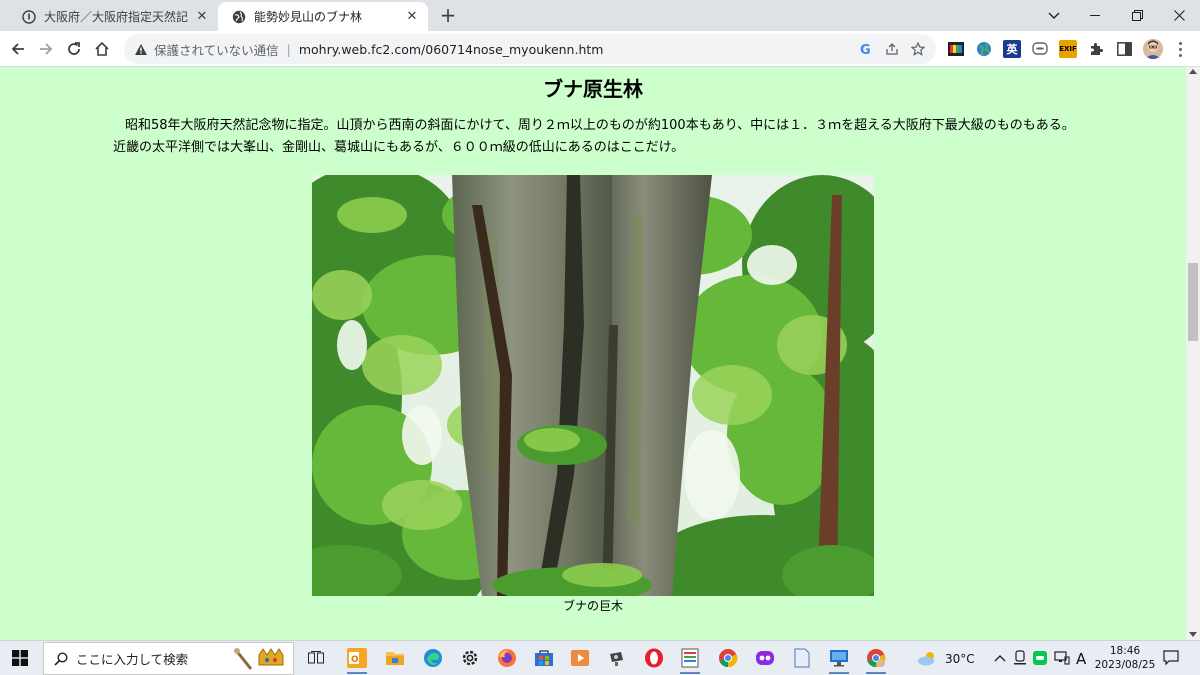 This screenshot has height=675, width=1200. I want to click on share-icon, so click(892, 49).